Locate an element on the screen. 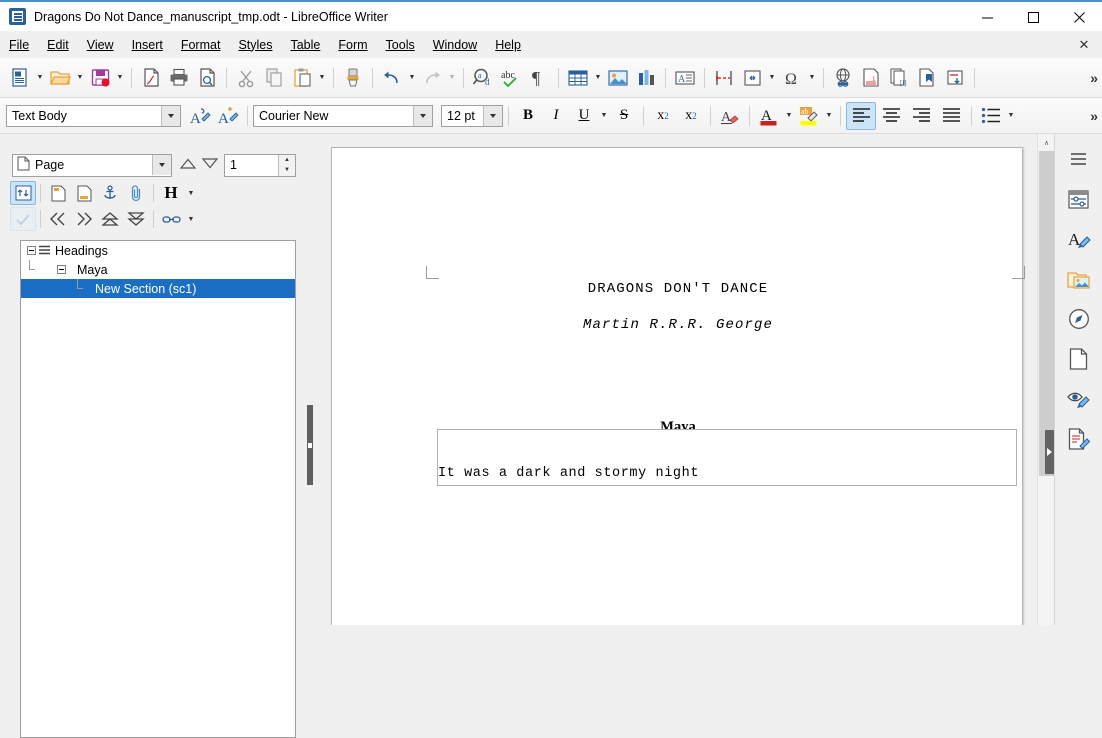 The width and height of the screenshot is (1102, 738). page-number-decrement: ▼ is located at coordinates (287, 170).